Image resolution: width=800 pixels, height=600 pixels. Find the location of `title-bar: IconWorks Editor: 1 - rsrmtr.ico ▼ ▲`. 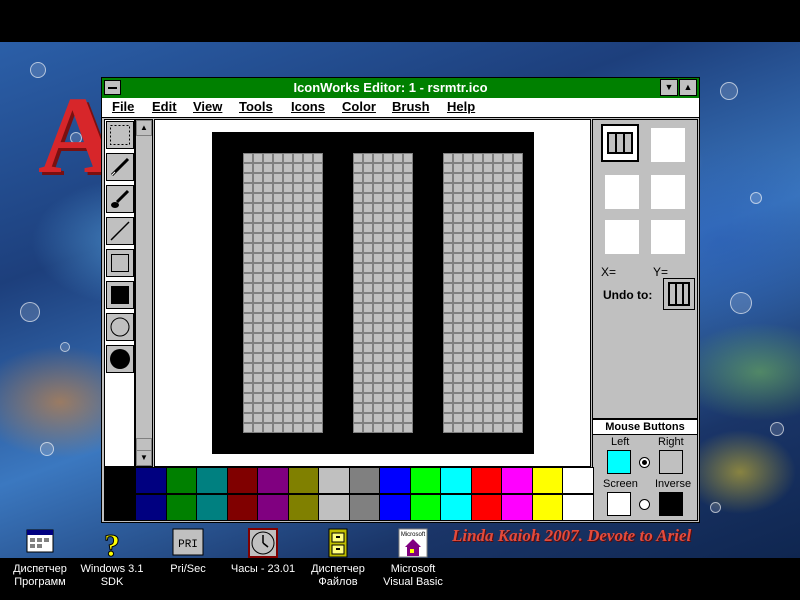

title-bar: IconWorks Editor: 1 - rsrmtr.ico ▼ ▲ is located at coordinates (400, 88).